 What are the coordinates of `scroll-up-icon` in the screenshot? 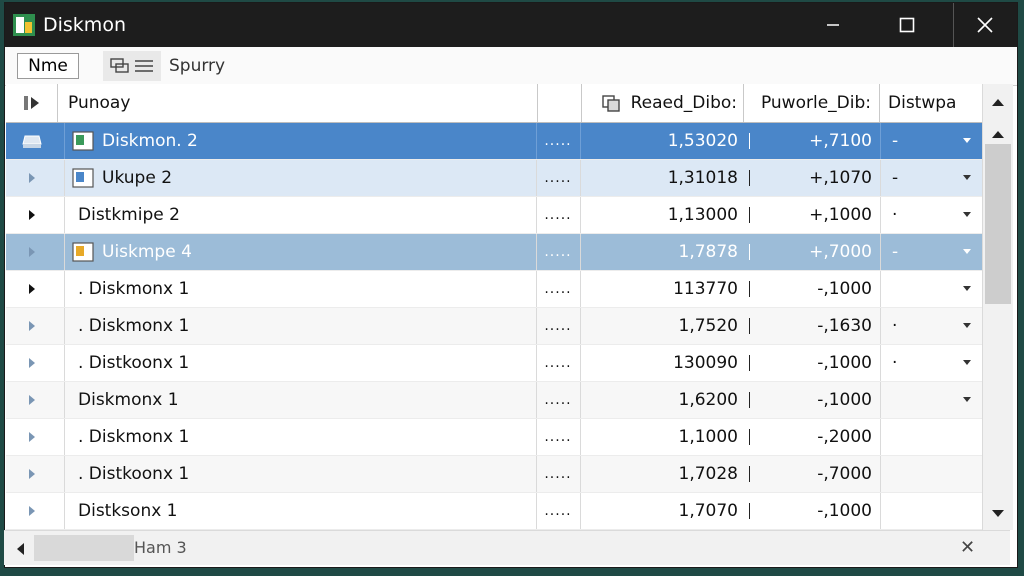 It's located at (998, 102).